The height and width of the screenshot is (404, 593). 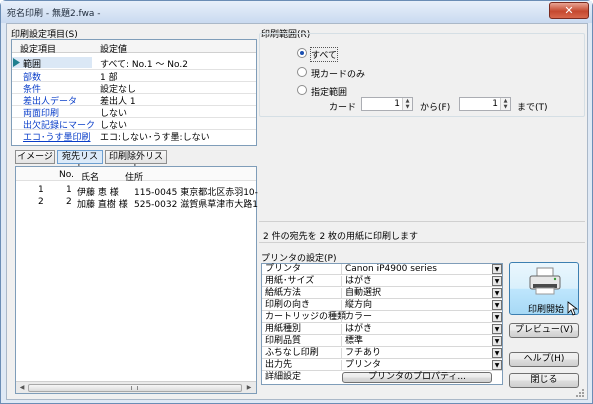 What do you see at coordinates (283, 329) in the screenshot?
I see `setting-key: 用紙種別` at bounding box center [283, 329].